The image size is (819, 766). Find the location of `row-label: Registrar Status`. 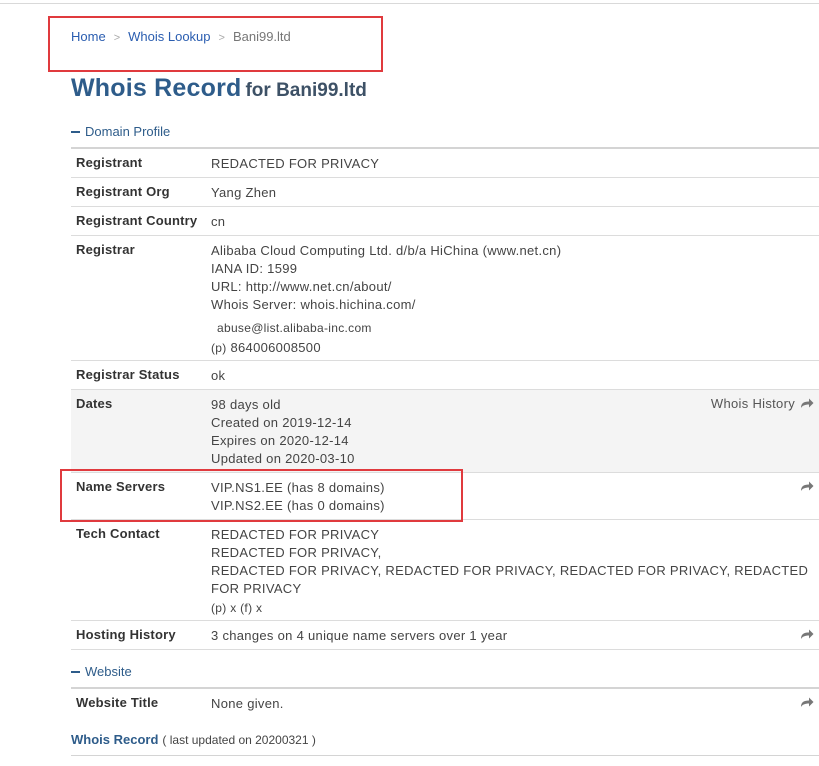

row-label: Registrar Status is located at coordinates (128, 374).